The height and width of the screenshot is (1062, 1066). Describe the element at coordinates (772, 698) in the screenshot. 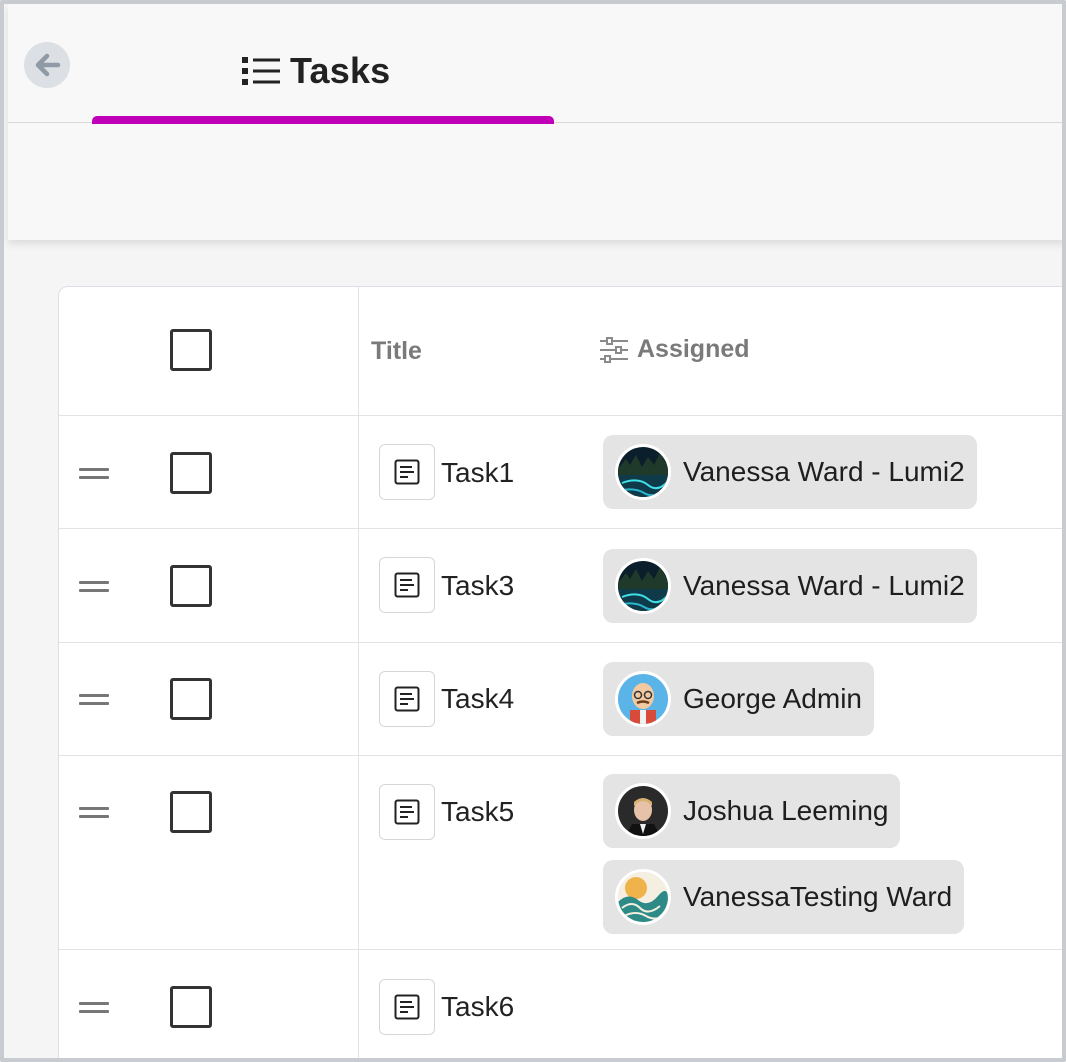

I see `assignee-name: George Admin` at that location.